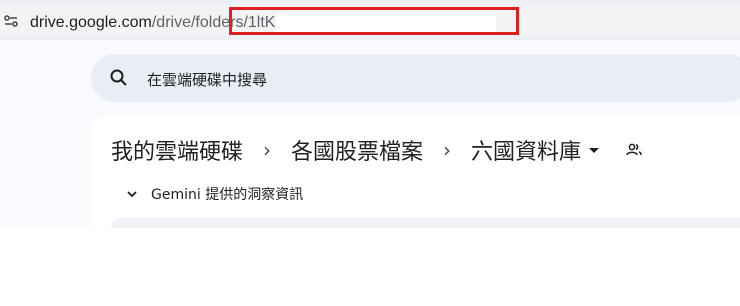  Describe the element at coordinates (227, 195) in the screenshot. I see `gemini-insights-label: Gemini 提供的洞察資訊` at that location.